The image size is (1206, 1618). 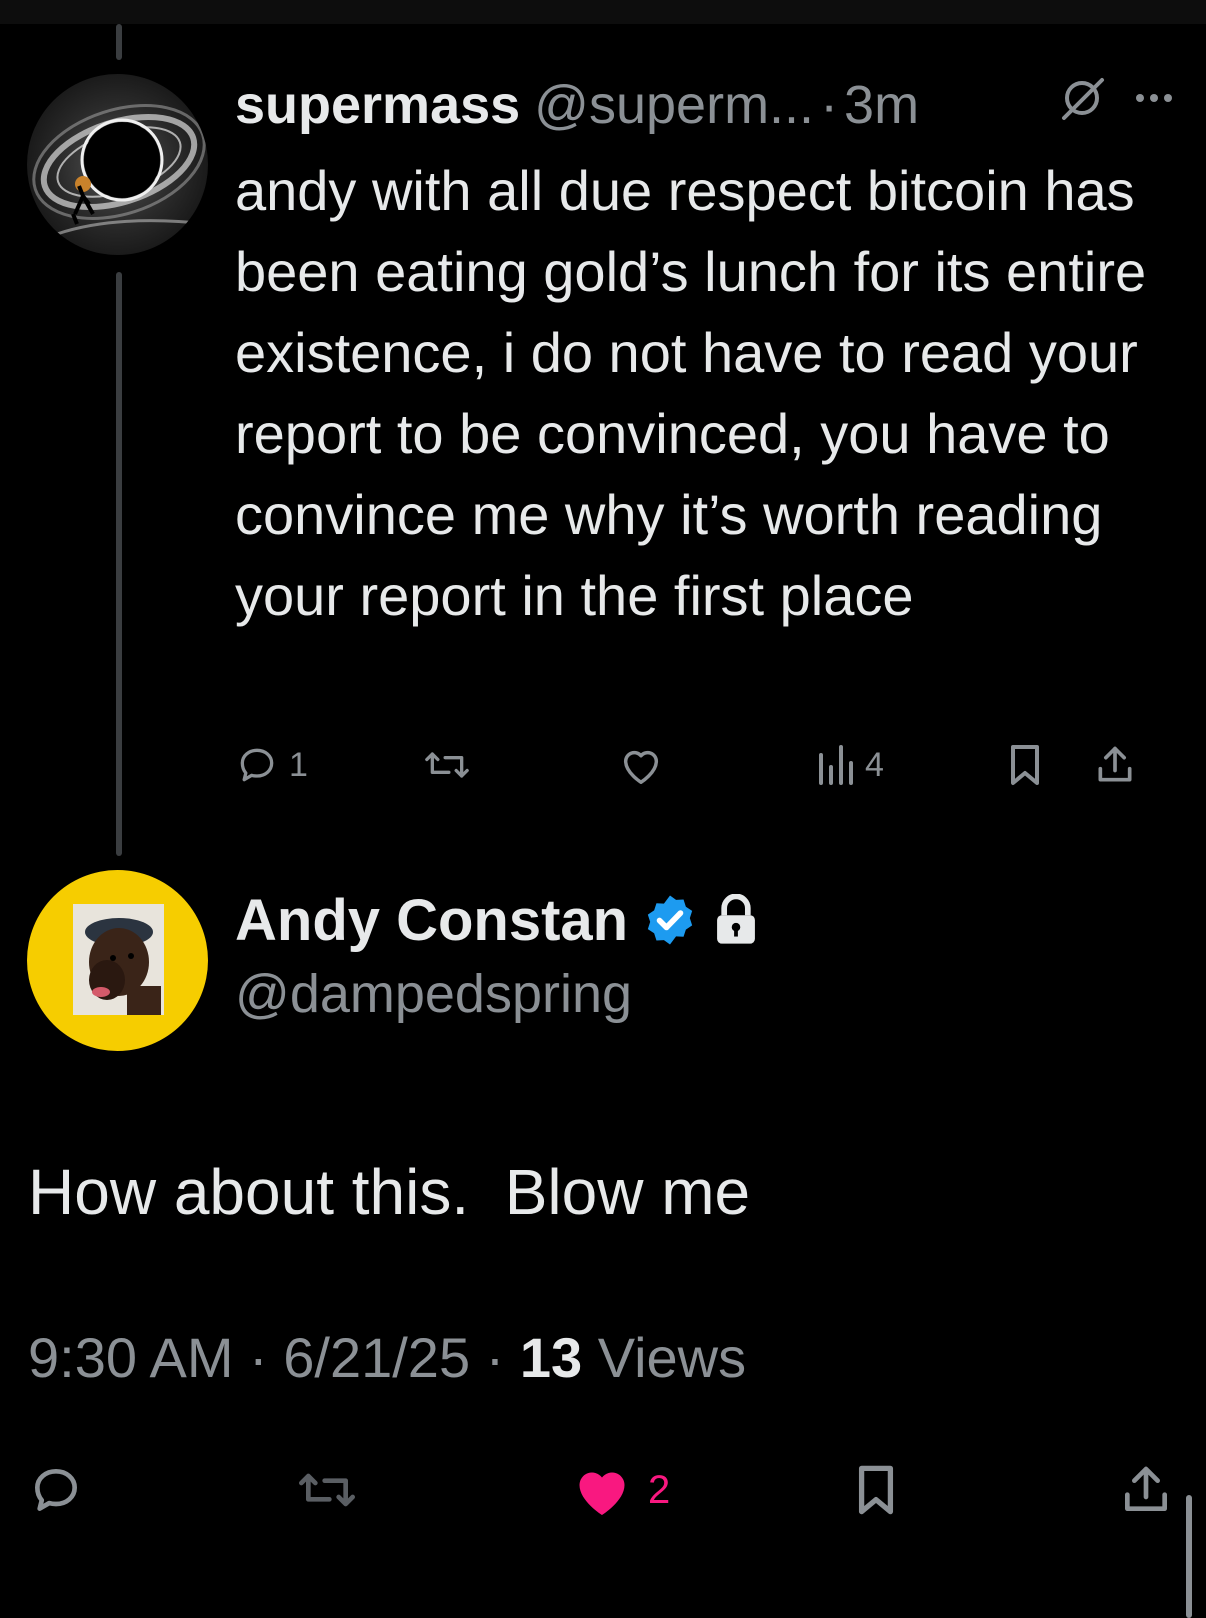 I want to click on main-like-button: 2, so click(x=621, y=1490).